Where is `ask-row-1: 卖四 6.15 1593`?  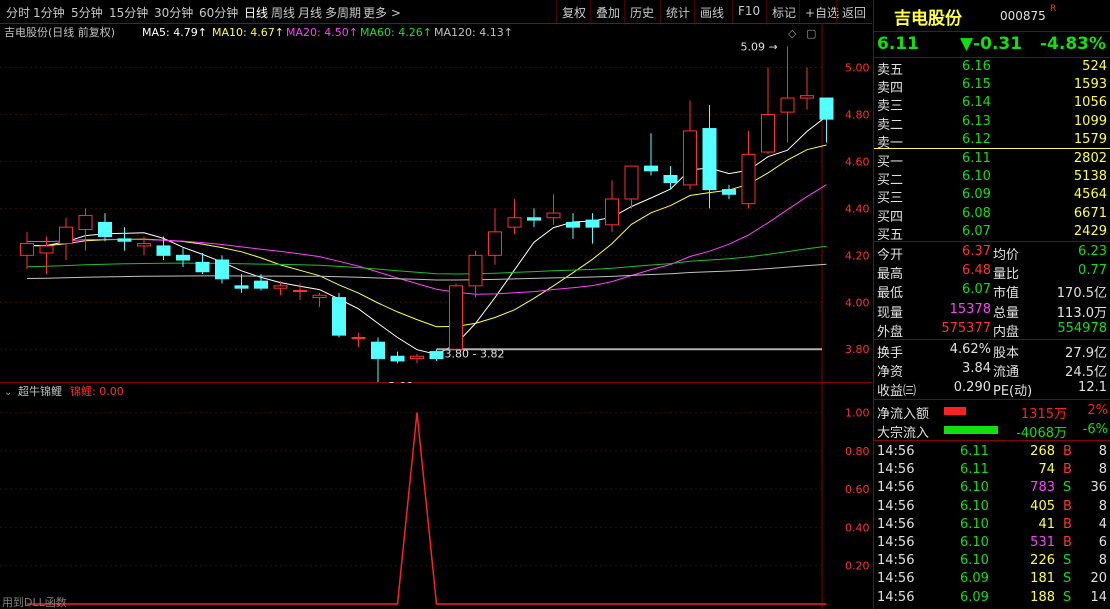 ask-row-1: 卖四 6.15 1593 is located at coordinates (992, 86).